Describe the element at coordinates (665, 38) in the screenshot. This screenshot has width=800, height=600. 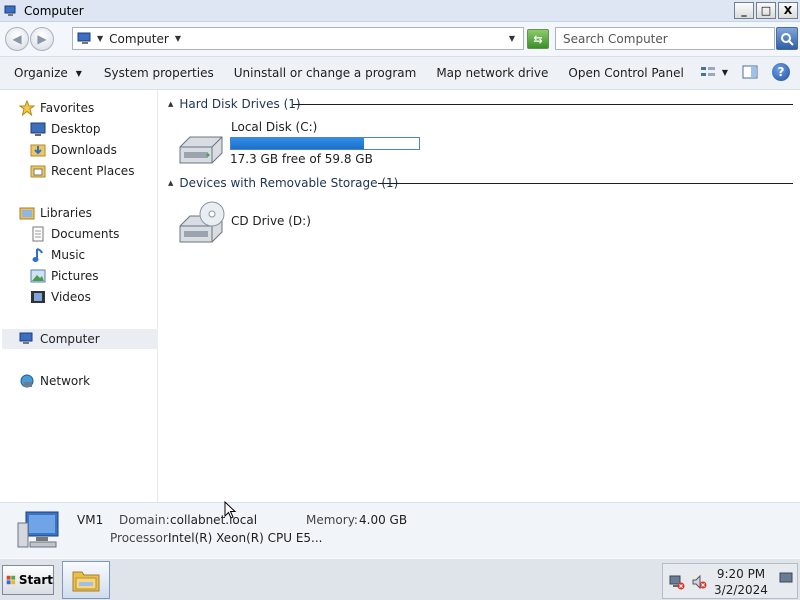
I see `search-input: Search Computer` at that location.